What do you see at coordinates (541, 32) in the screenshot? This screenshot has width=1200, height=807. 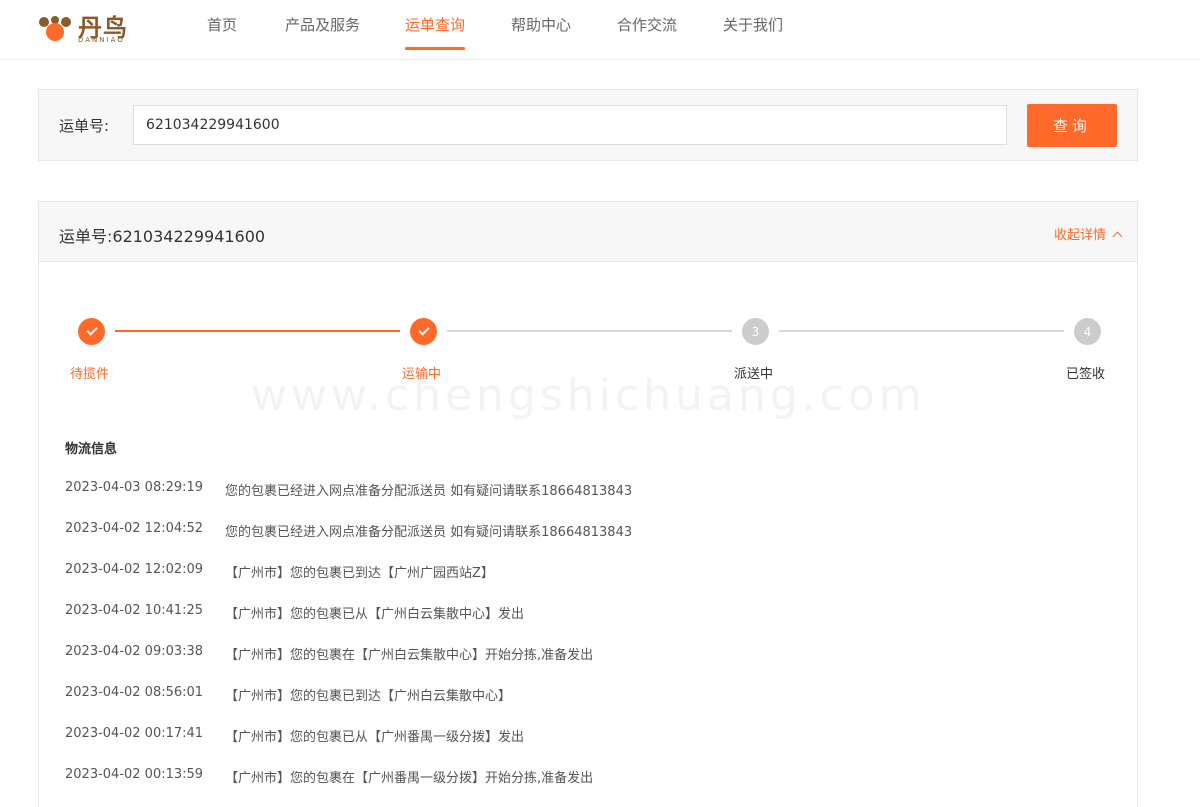 I see `nav-help: 帮助中心` at bounding box center [541, 32].